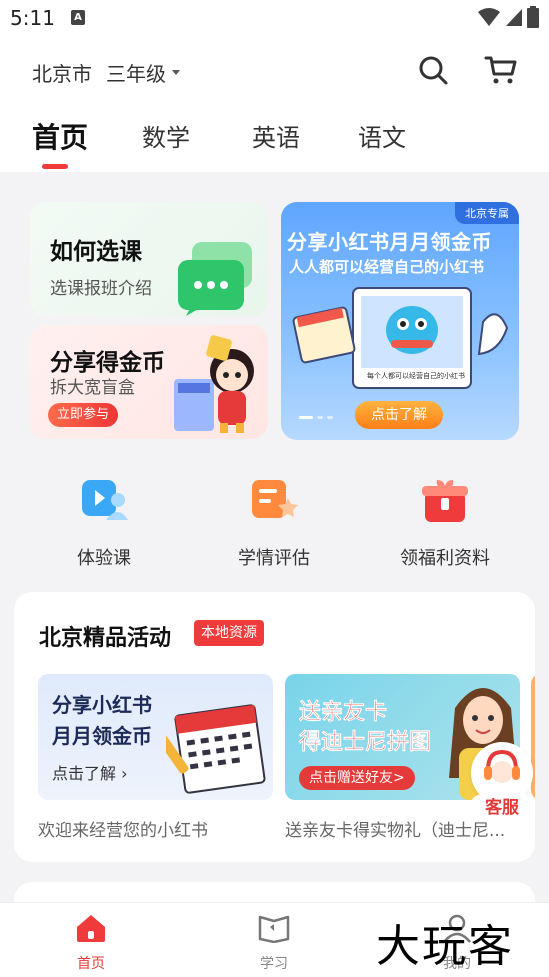 This screenshot has height=977, width=549. I want to click on calendar-illustration, so click(216, 749).